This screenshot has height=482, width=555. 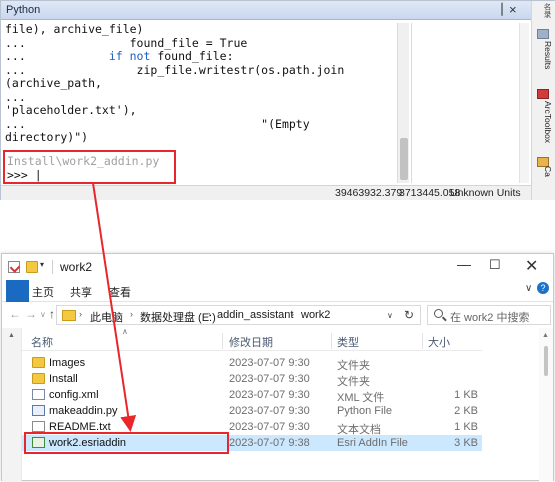 What do you see at coordinates (490, 318) in the screenshot?
I see `search-placeholder: 在 work2 中搜索` at bounding box center [490, 318].